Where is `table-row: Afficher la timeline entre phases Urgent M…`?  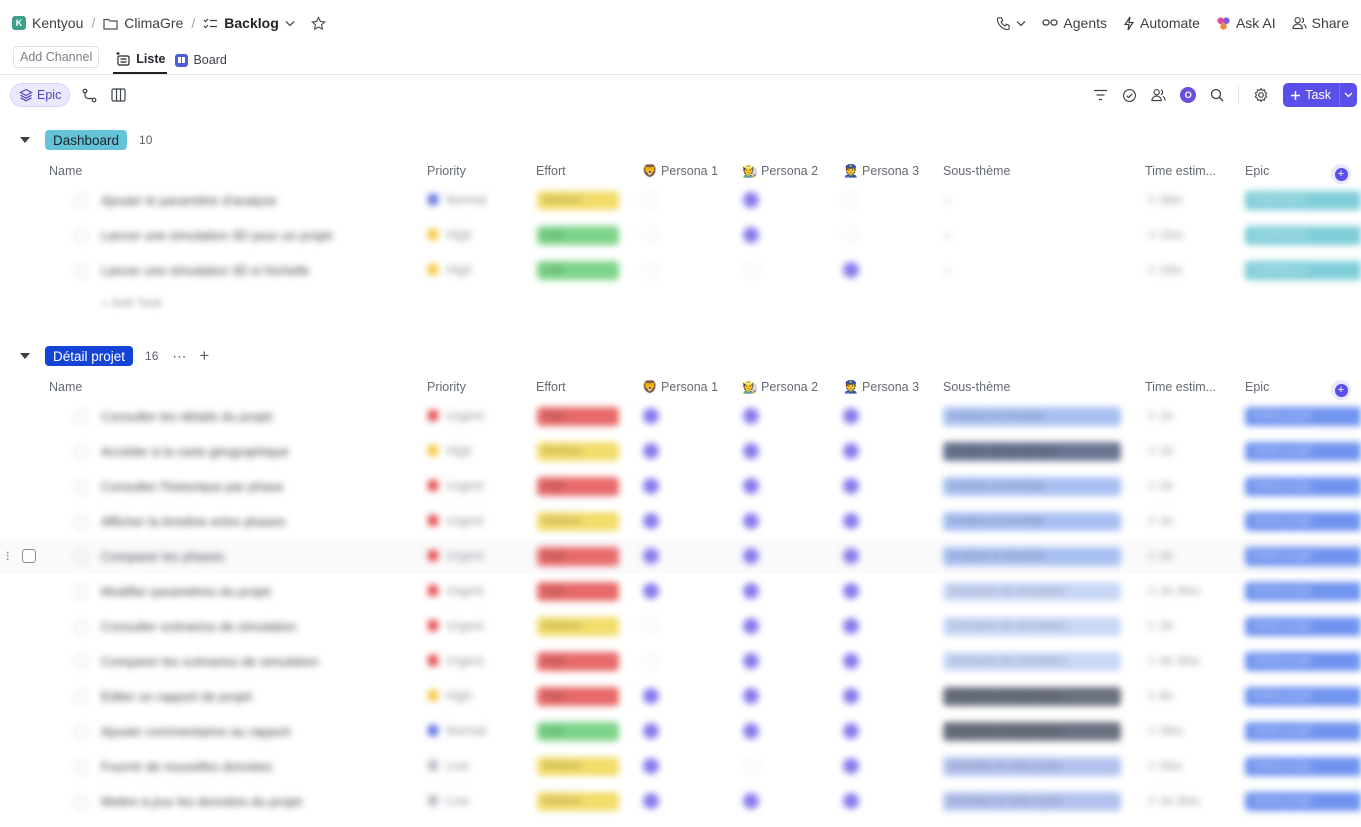
table-row: Afficher la timeline entre phases Urgent M… is located at coordinates (680, 521).